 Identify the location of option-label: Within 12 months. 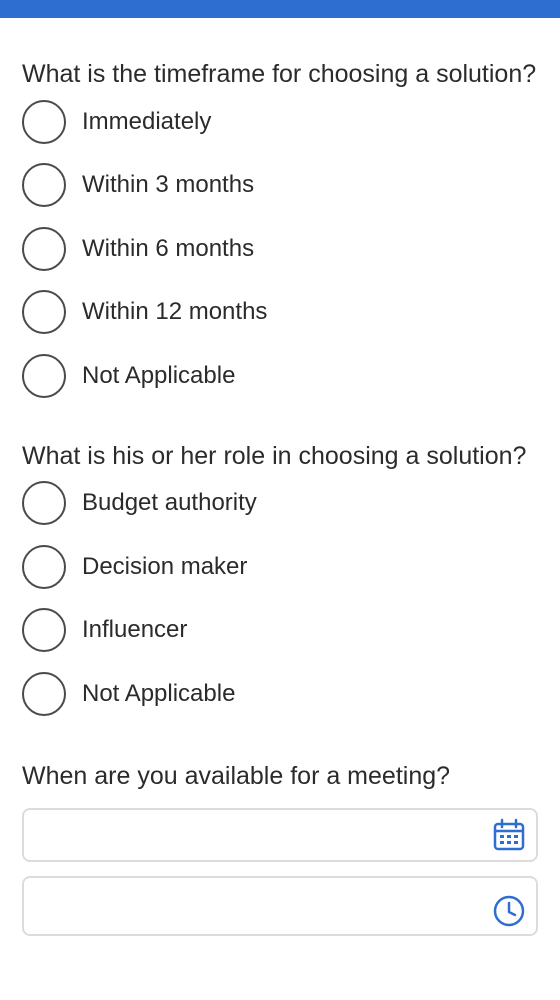
(175, 312).